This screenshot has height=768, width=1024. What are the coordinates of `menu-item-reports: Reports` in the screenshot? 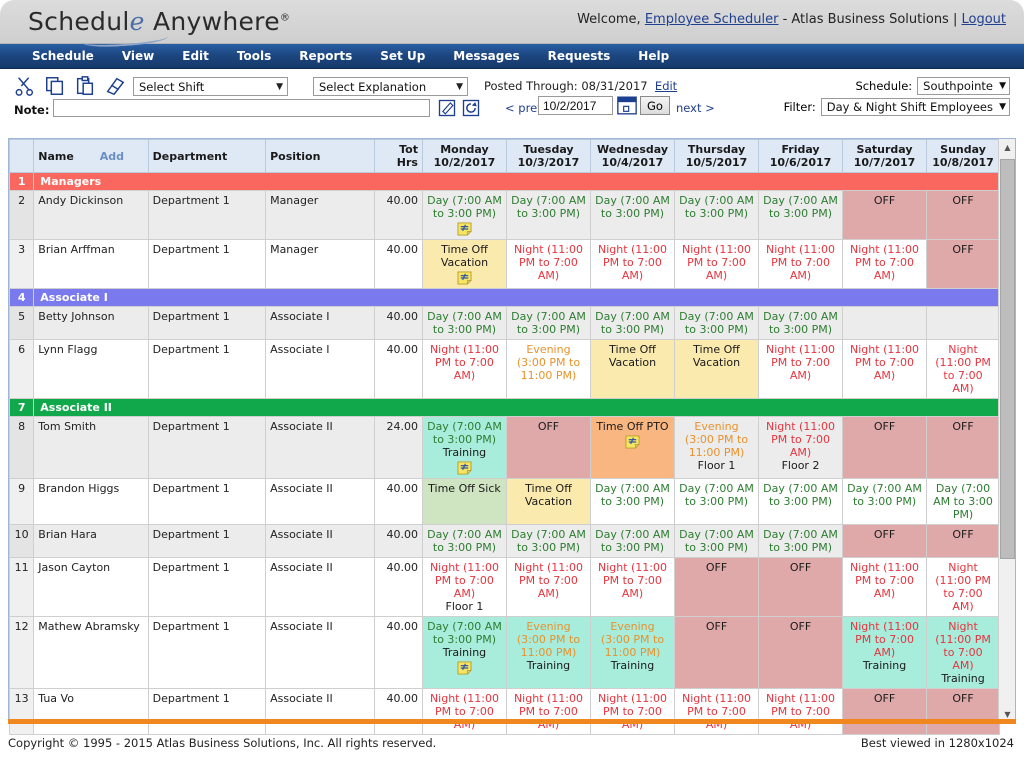 It's located at (325, 56).